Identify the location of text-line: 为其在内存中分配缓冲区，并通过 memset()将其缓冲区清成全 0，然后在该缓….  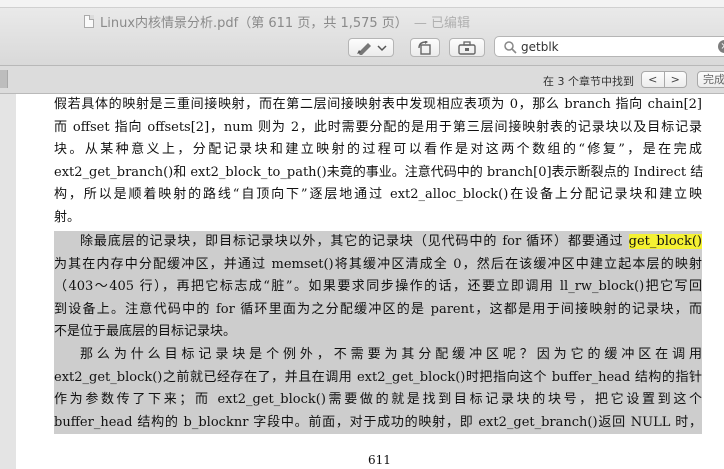
(378, 264).